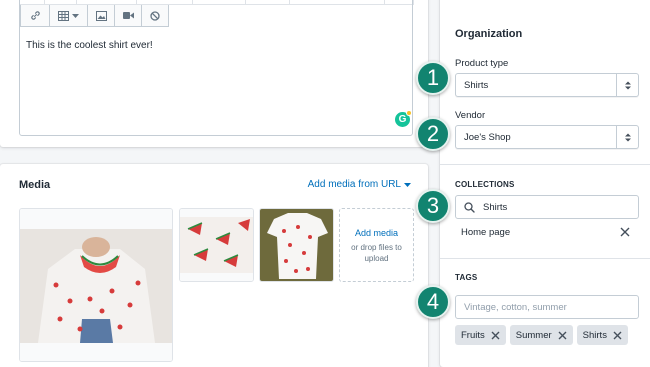  I want to click on tag-shirts: Shirts, so click(602, 335).